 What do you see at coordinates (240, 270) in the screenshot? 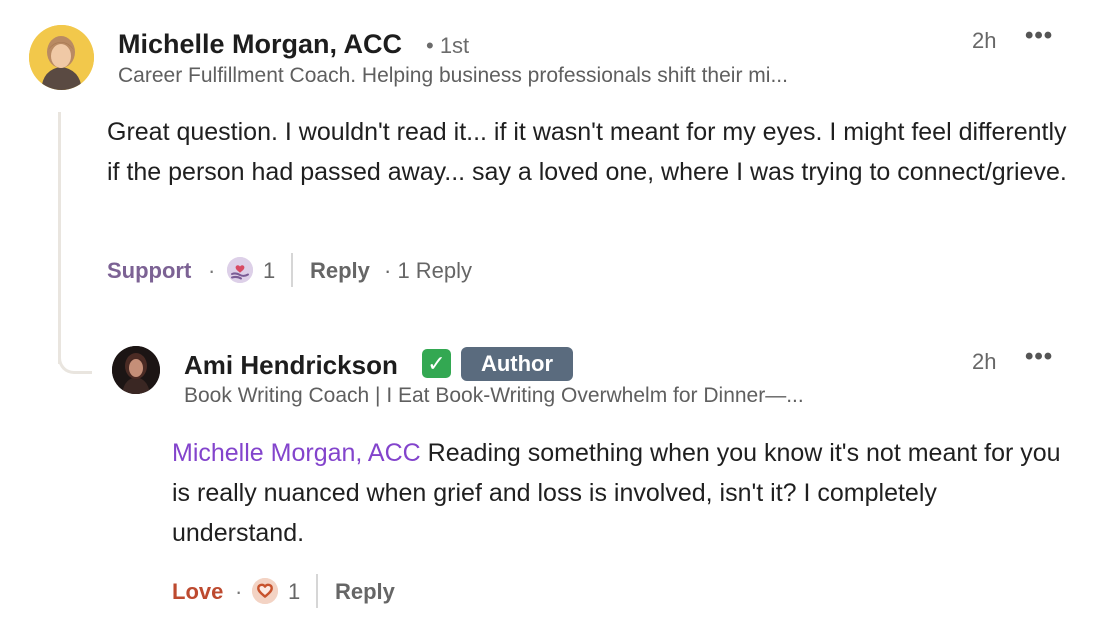
I see `support-reaction-icon` at bounding box center [240, 270].